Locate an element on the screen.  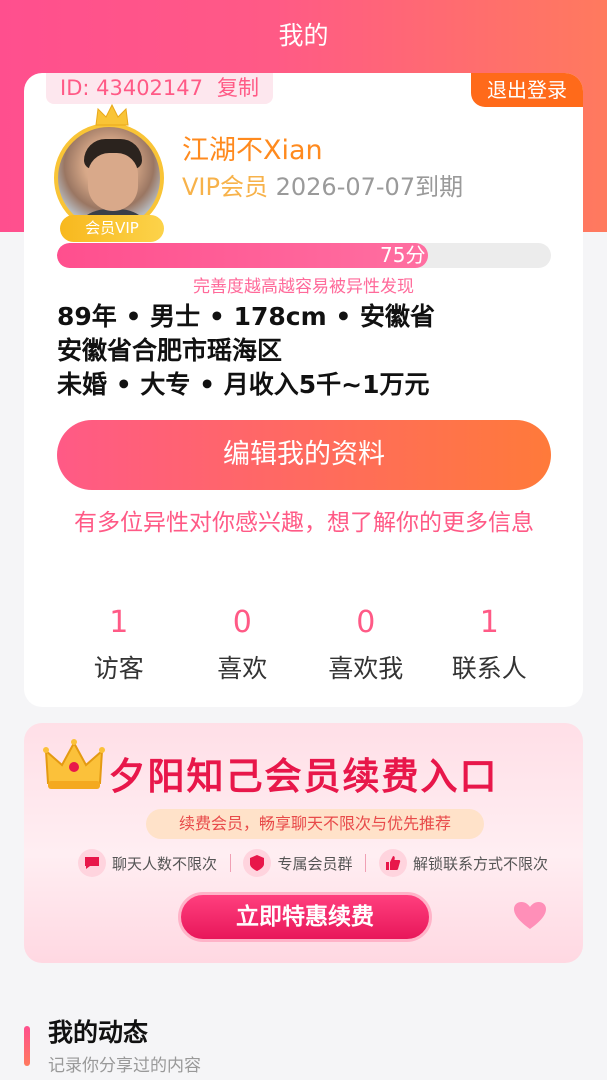
avatar-container: 会员VIP is located at coordinates (112, 172).